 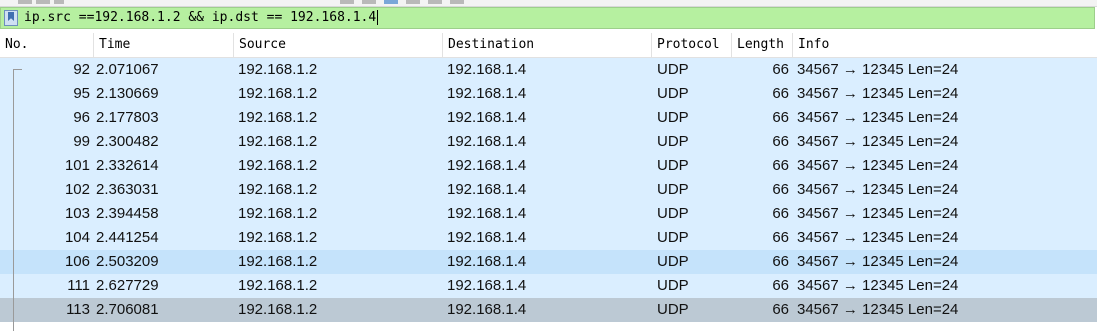 I want to click on toolbar-strip, so click(x=548, y=3).